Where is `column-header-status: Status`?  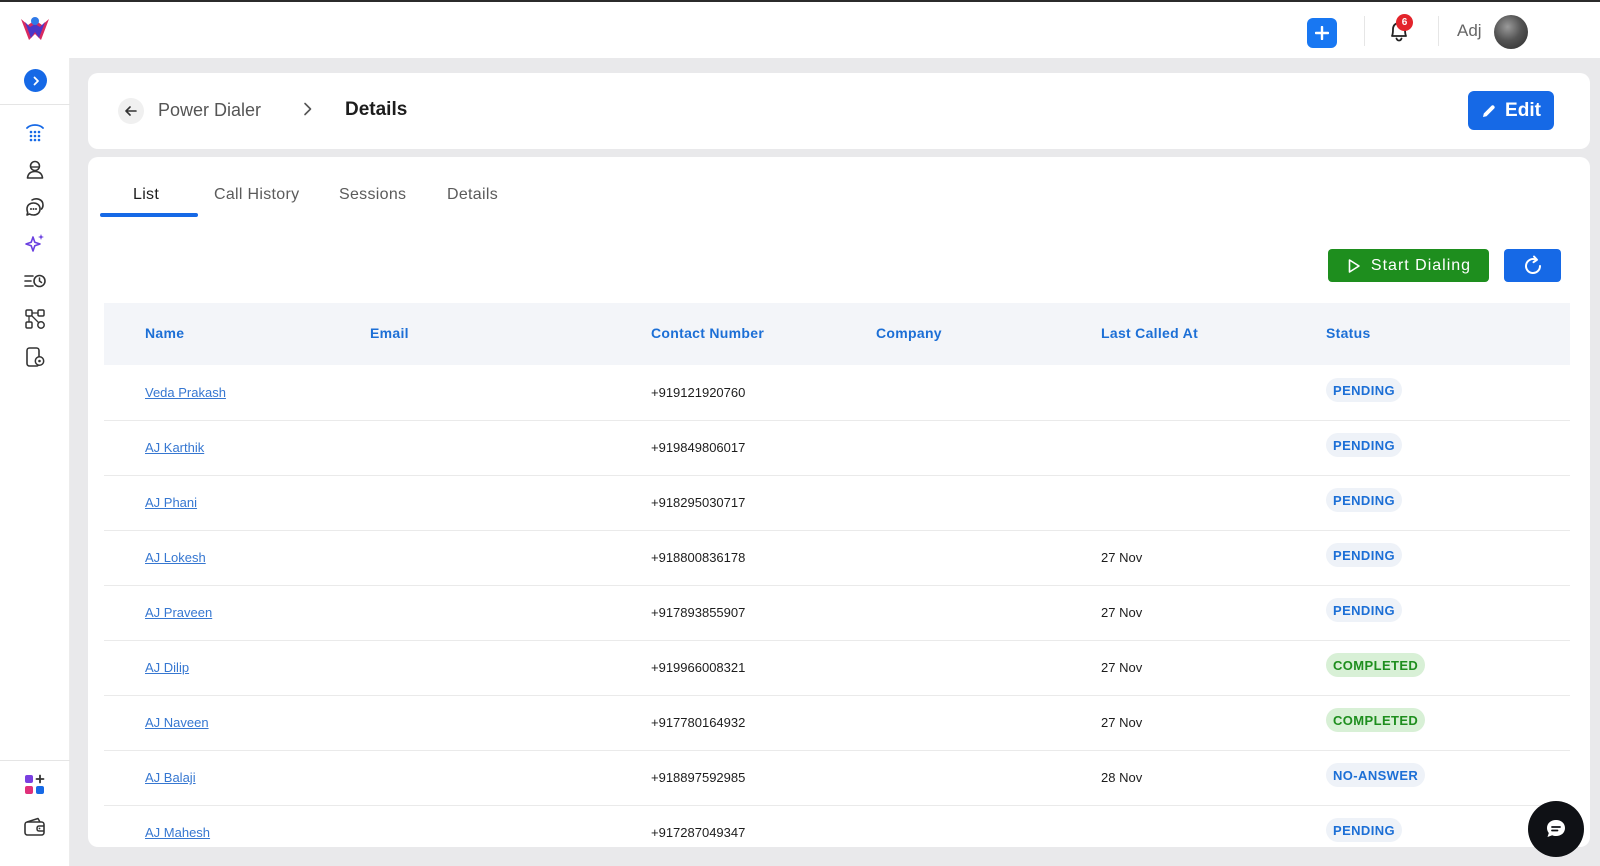 column-header-status: Status is located at coordinates (1348, 333).